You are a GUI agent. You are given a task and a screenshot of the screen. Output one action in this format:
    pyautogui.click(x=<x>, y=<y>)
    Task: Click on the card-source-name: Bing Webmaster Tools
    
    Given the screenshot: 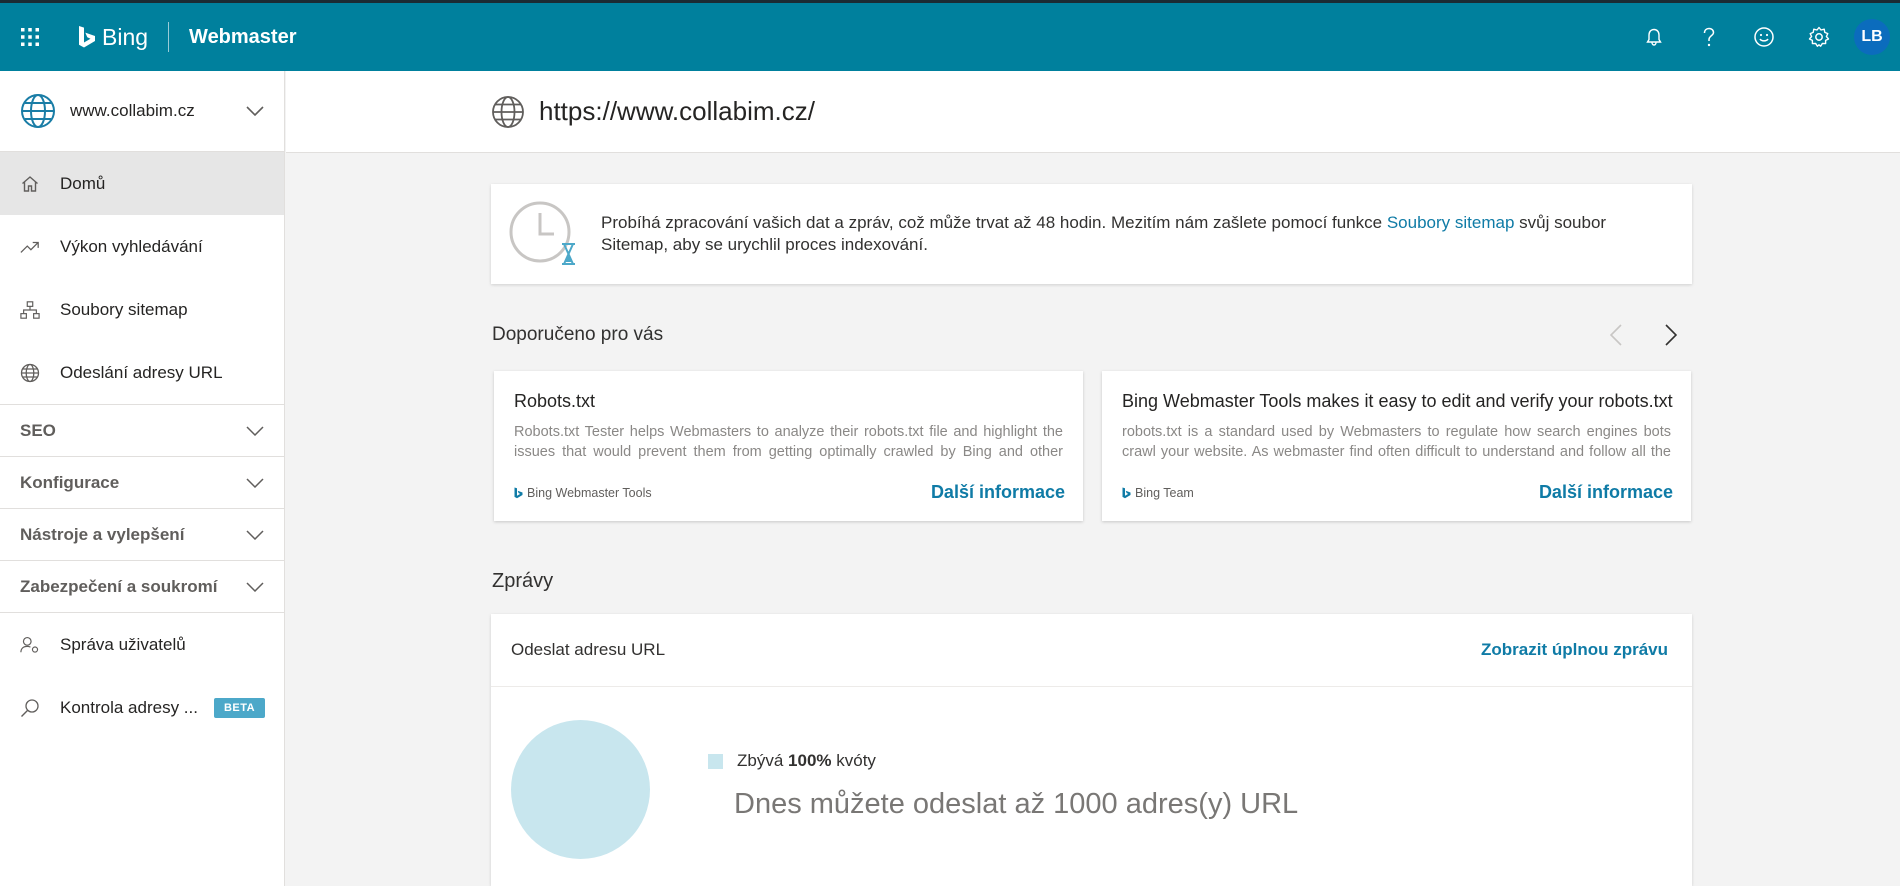 What is the action you would take?
    pyautogui.click(x=589, y=492)
    